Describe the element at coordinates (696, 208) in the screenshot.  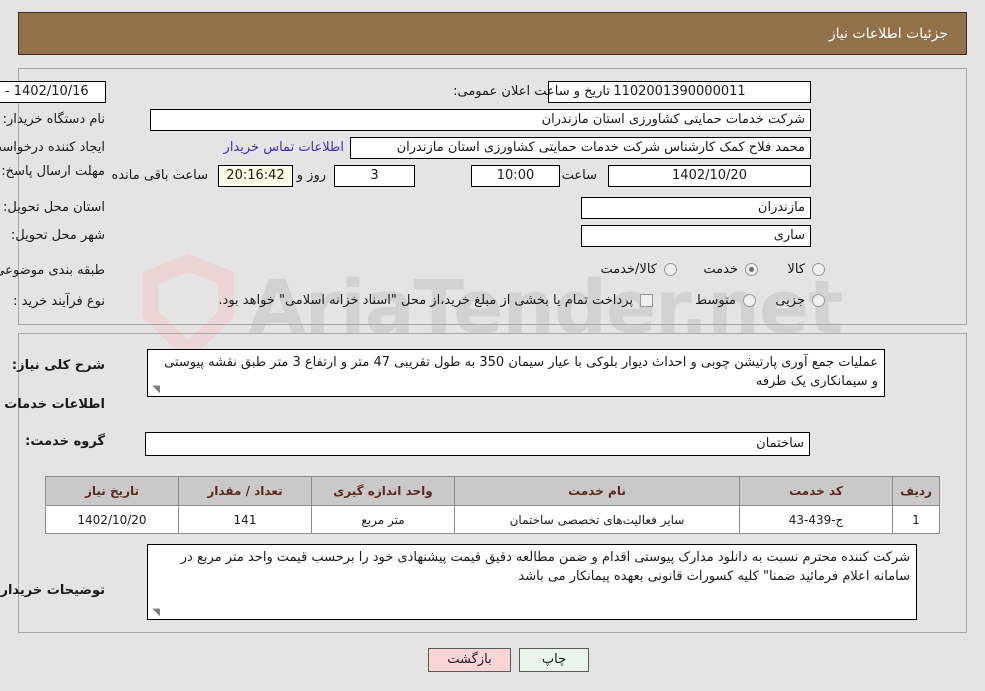
I see `province-value: مازندران` at that location.